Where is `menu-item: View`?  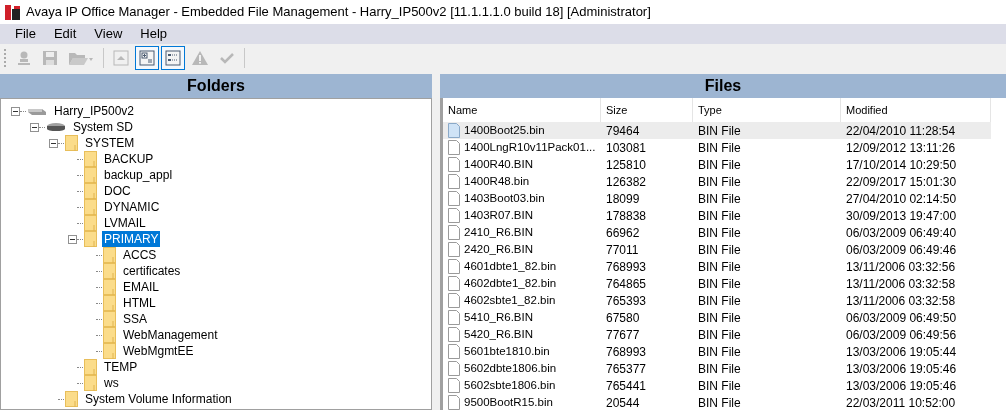 menu-item: View is located at coordinates (108, 34).